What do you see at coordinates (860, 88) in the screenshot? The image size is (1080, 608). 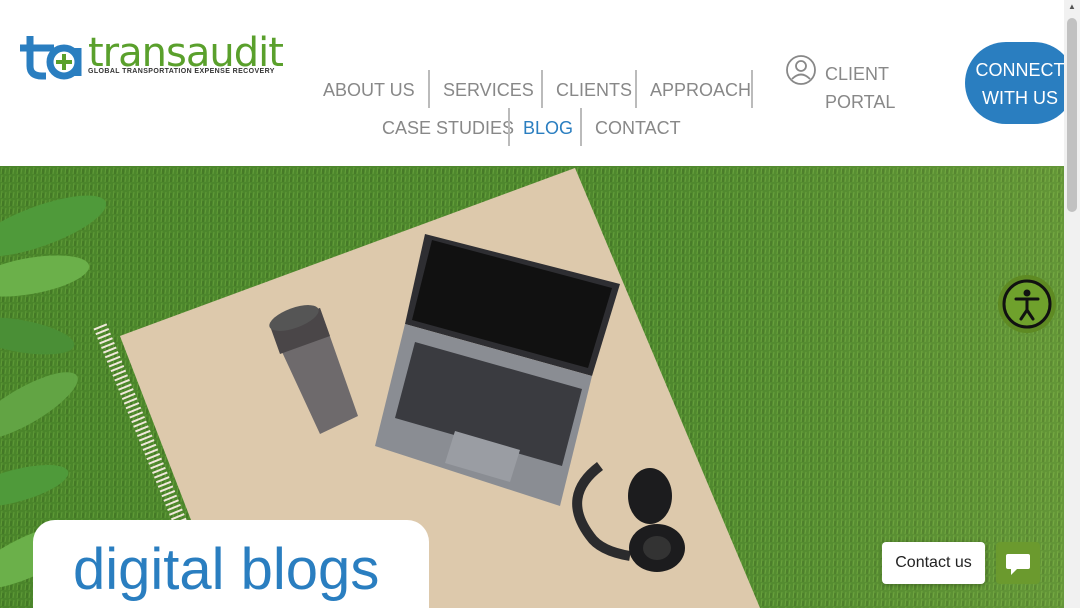 I see `client-portal-label: CLIENT PORTAL` at bounding box center [860, 88].